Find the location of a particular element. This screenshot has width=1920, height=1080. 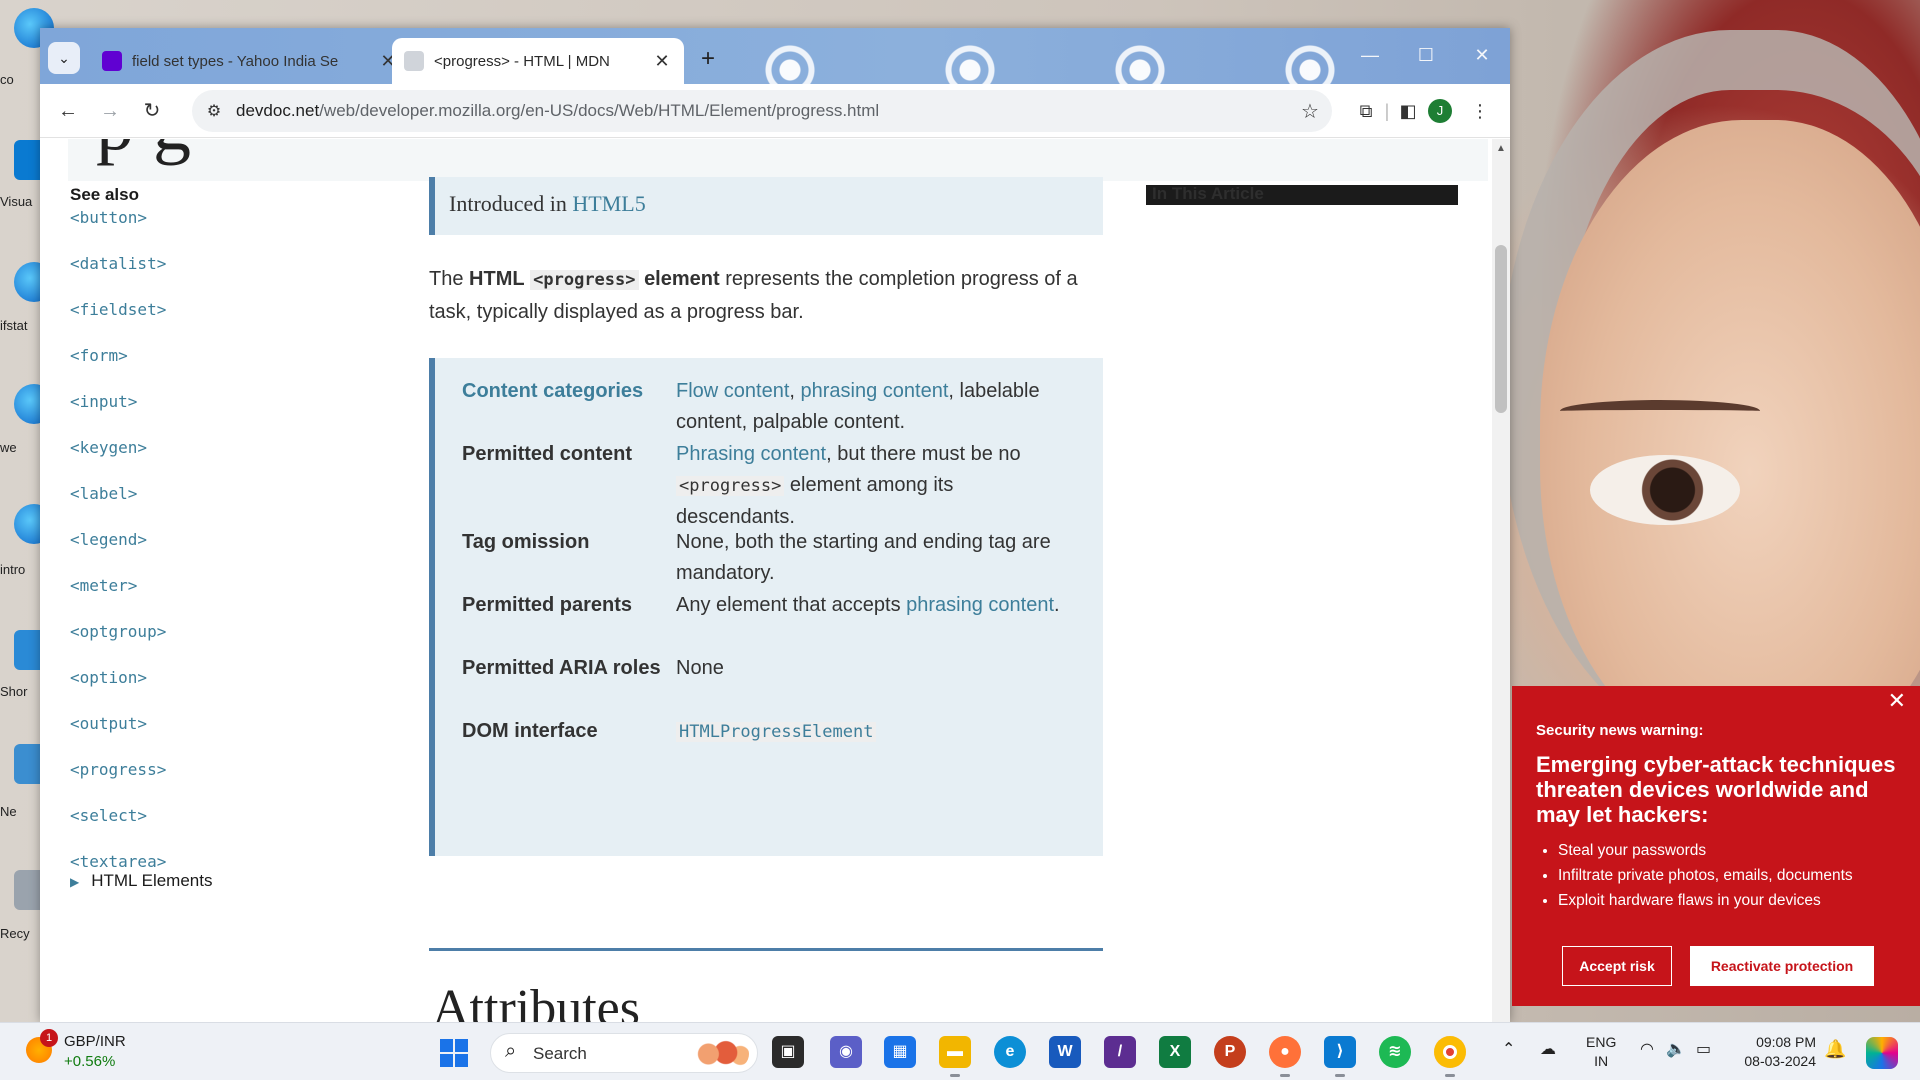

bookmark-star-icon: ☆ is located at coordinates (1310, 111).